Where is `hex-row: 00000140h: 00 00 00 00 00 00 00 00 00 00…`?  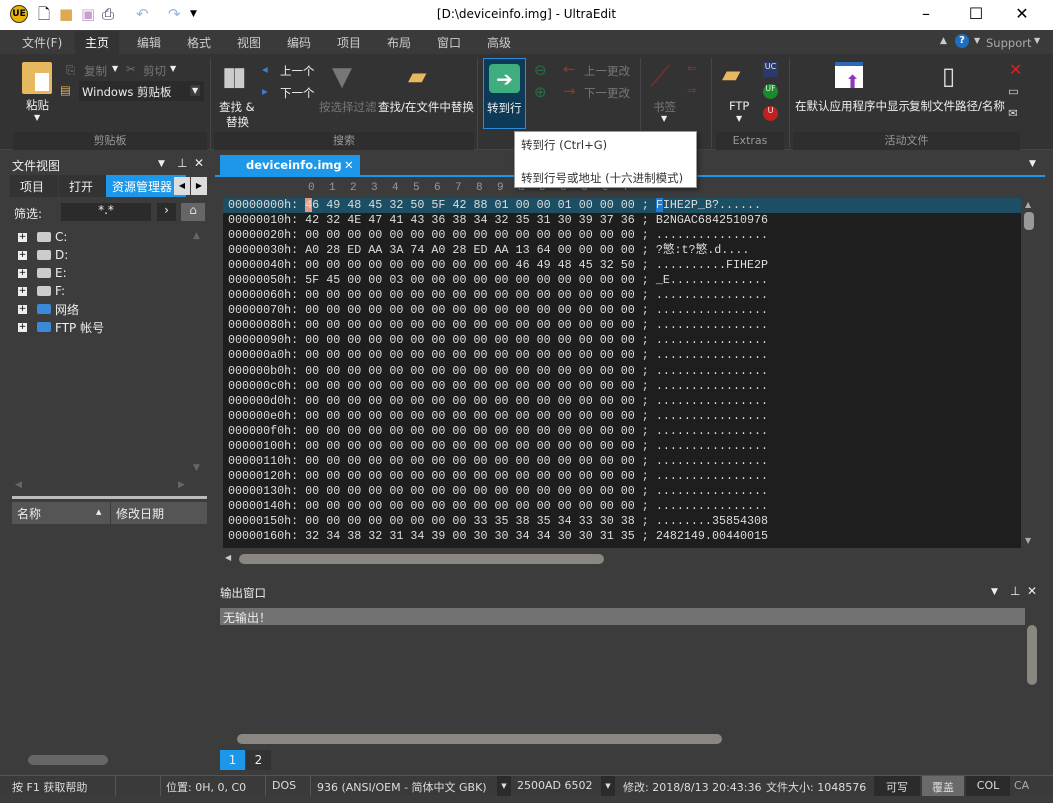 hex-row: 00000140h: 00 00 00 00 00 00 00 00 00 00… is located at coordinates (622, 506).